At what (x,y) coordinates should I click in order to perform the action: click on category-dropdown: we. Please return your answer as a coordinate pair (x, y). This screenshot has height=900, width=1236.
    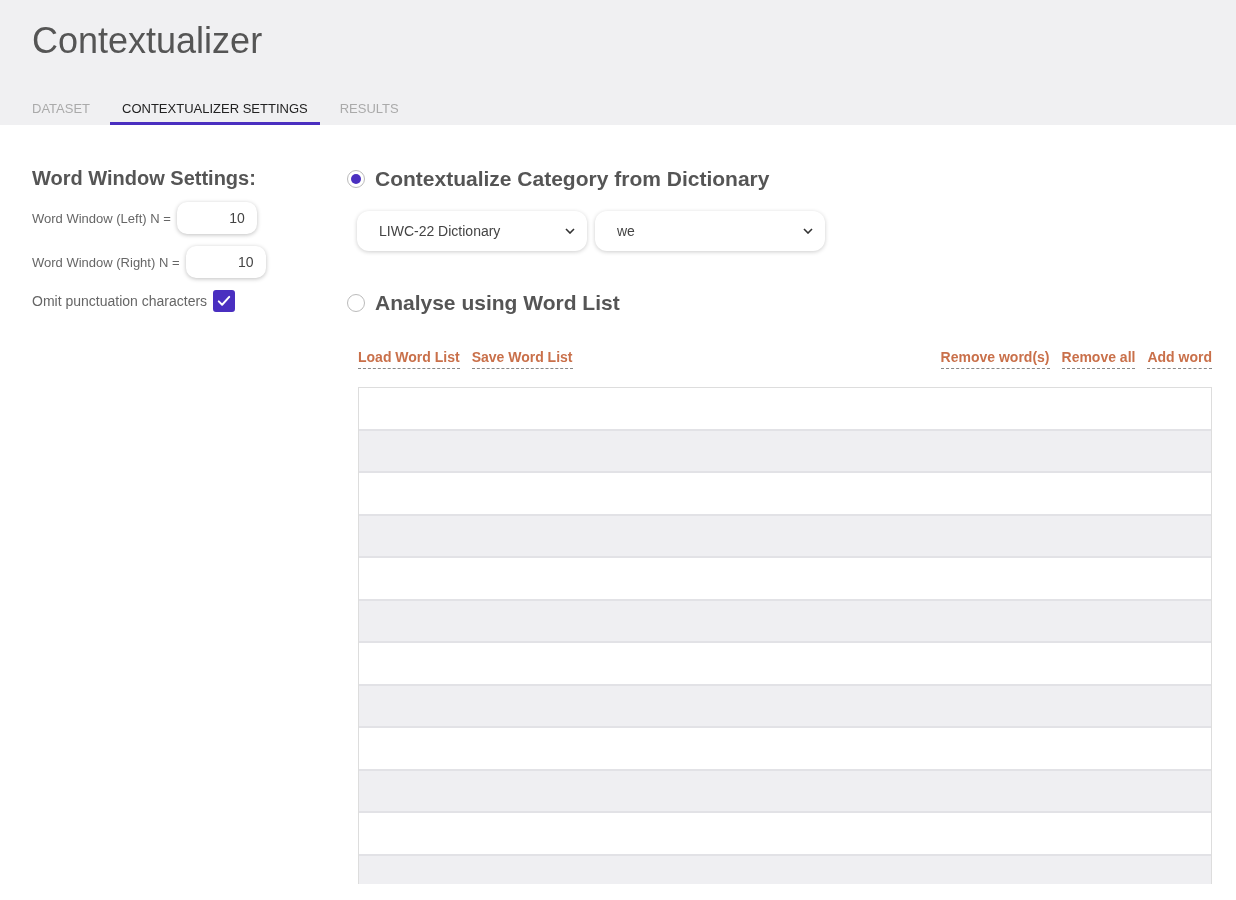
    Looking at the image, I should click on (710, 231).